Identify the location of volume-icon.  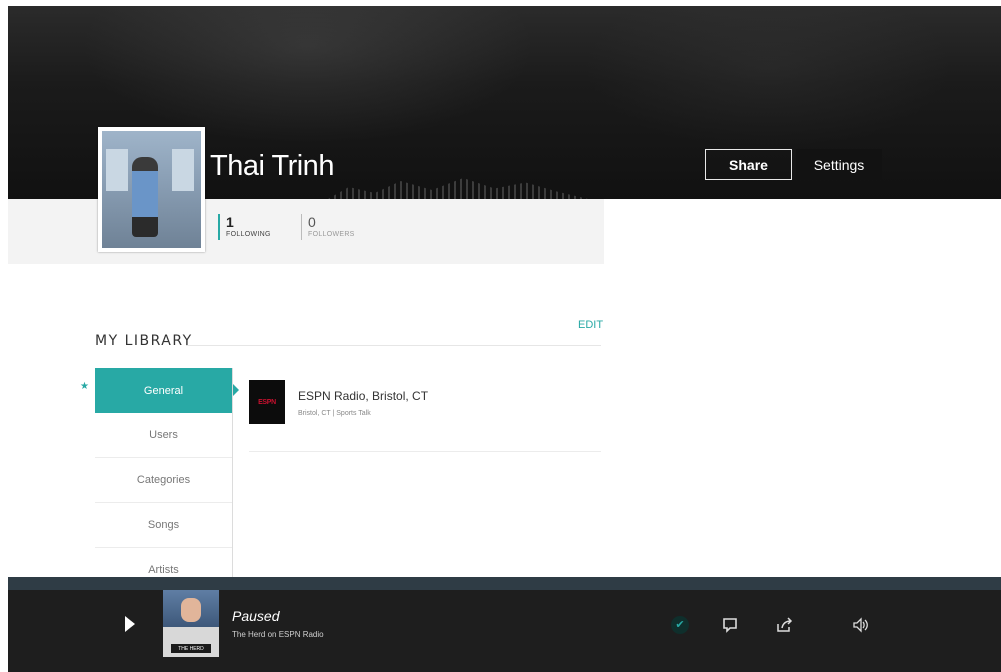
(861, 627).